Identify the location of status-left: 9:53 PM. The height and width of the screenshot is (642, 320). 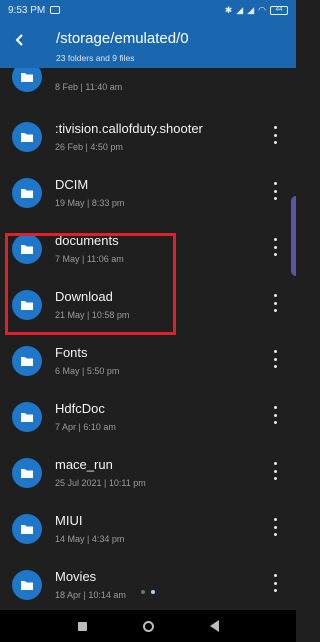
(34, 10).